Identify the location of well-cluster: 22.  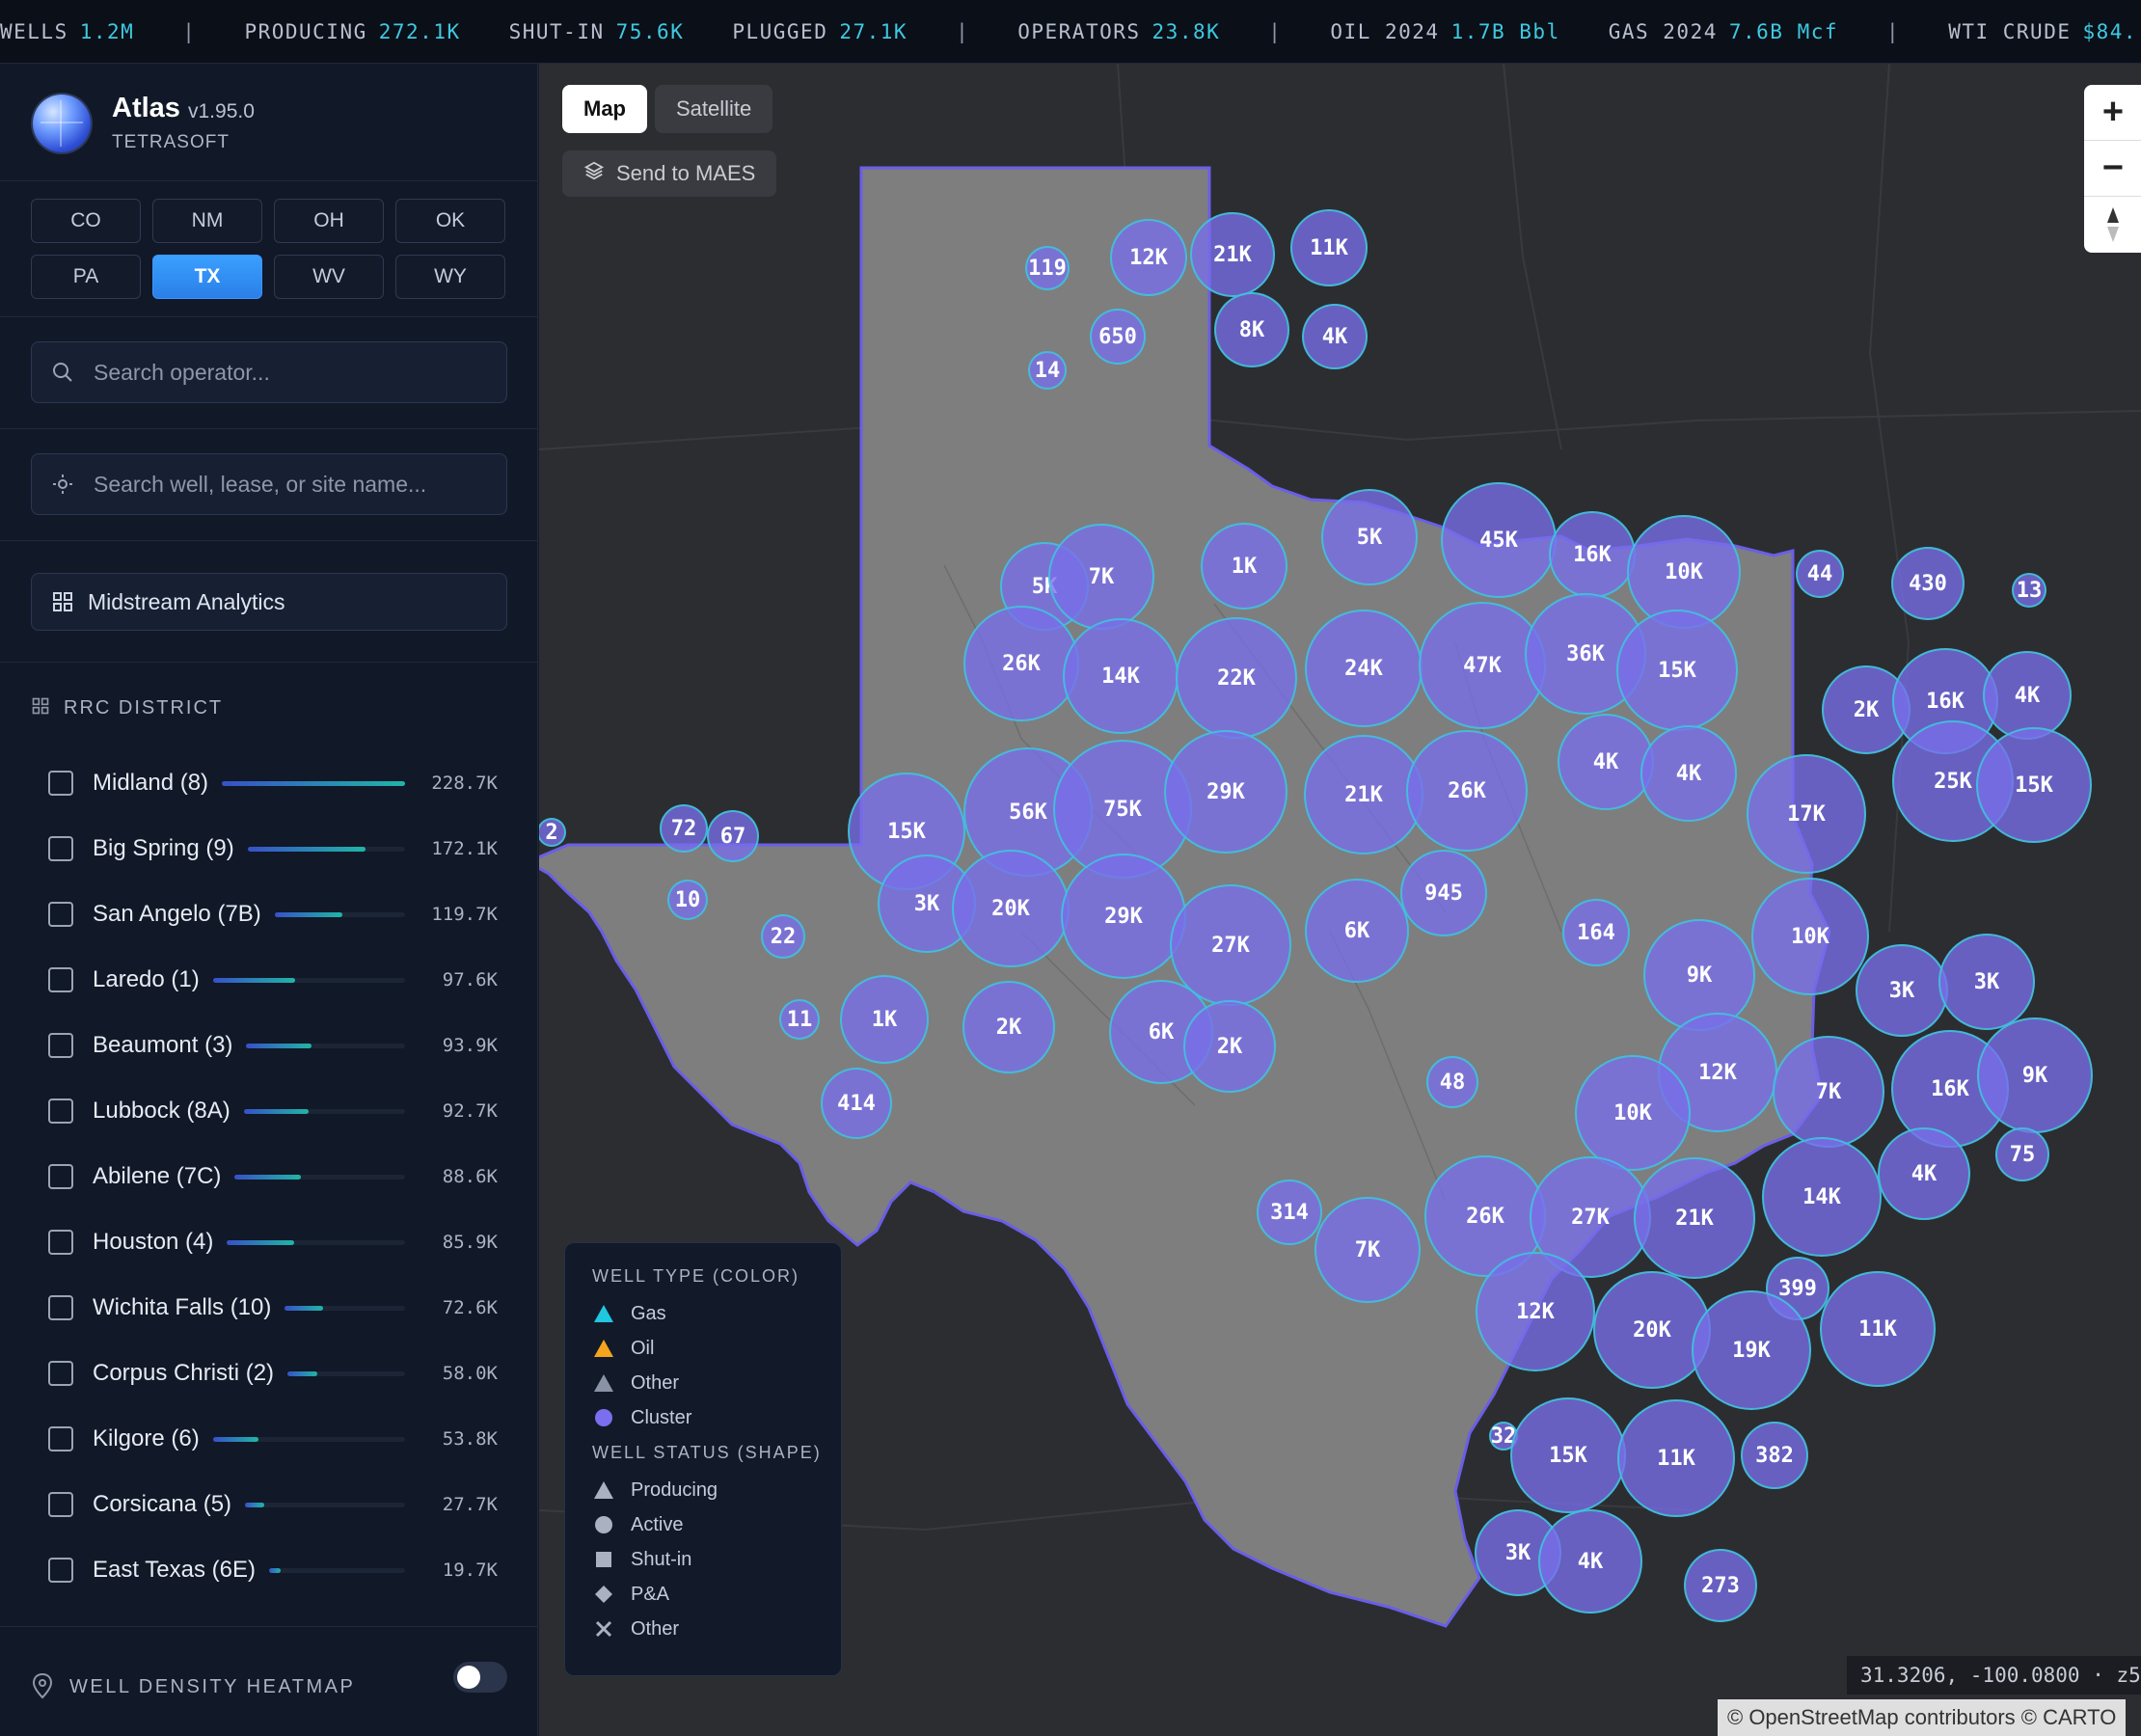
(783, 936).